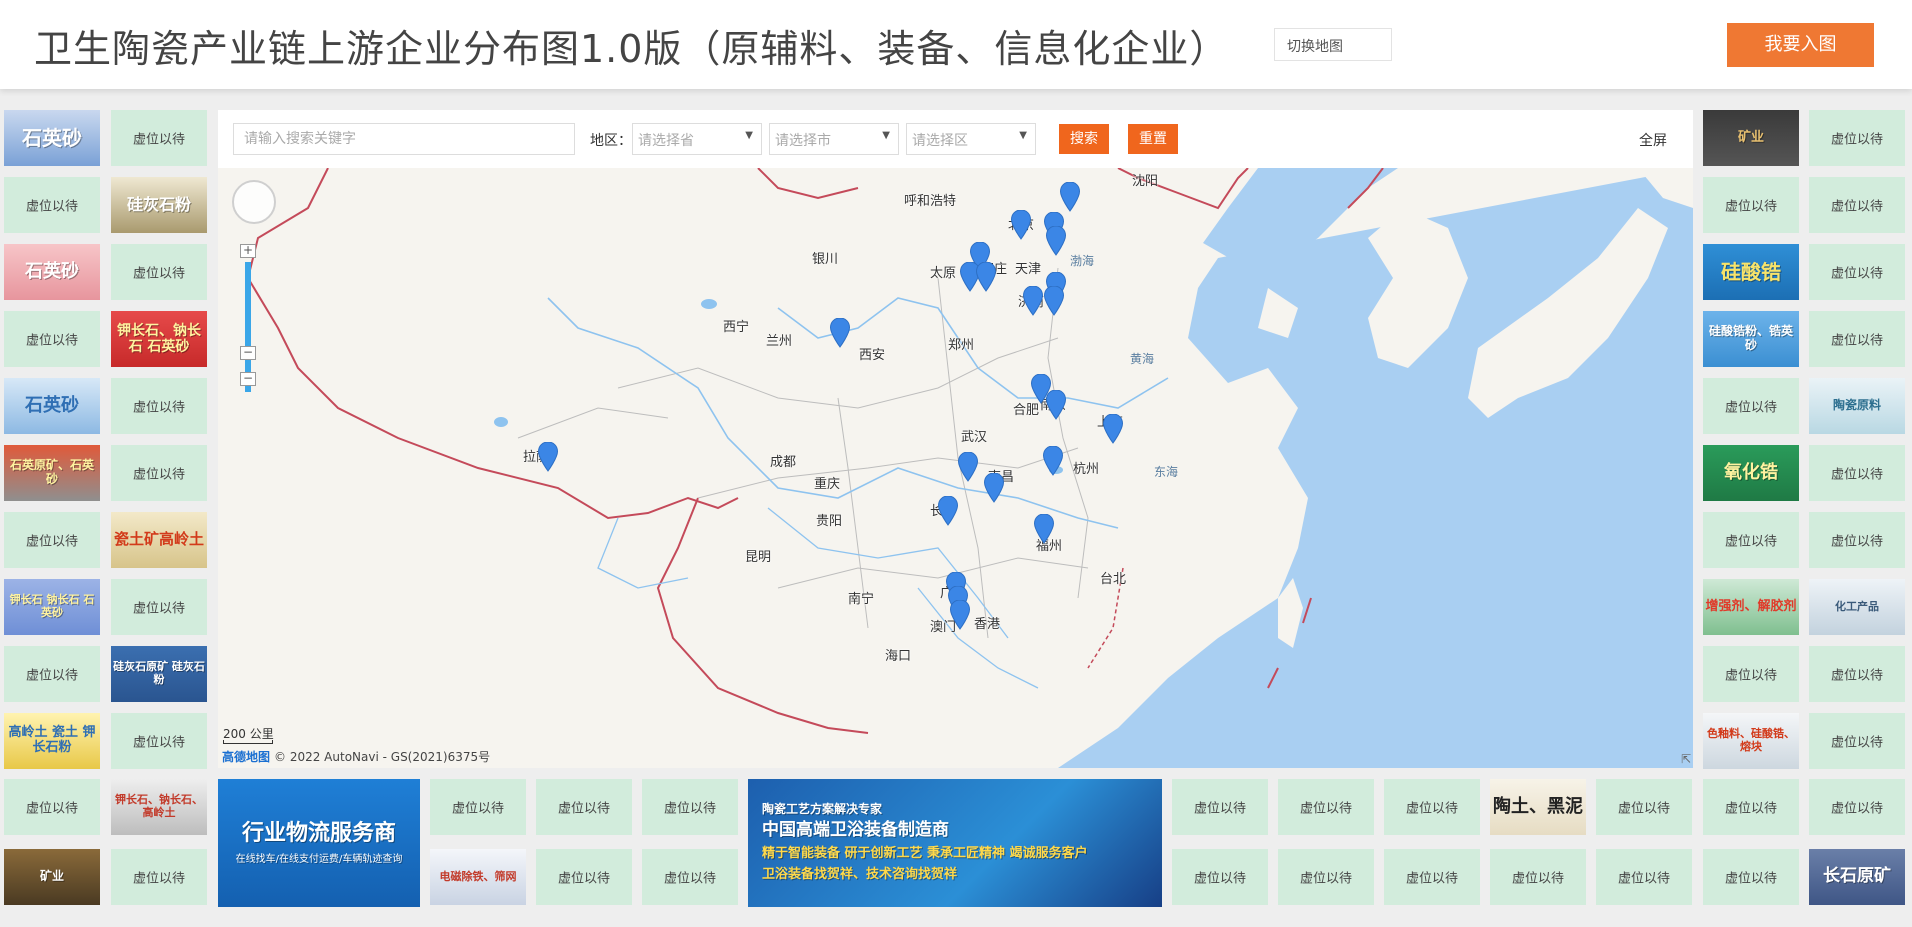 The width and height of the screenshot is (1912, 927). I want to click on ad-banner-l6: 石英原矿、石英砂, so click(52, 473).